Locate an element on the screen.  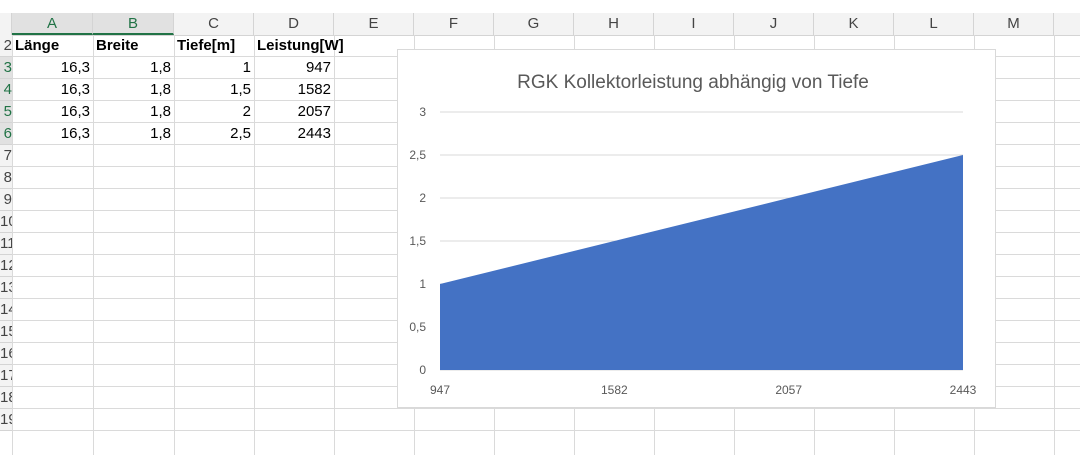
row-header: 15 is located at coordinates (6, 332).